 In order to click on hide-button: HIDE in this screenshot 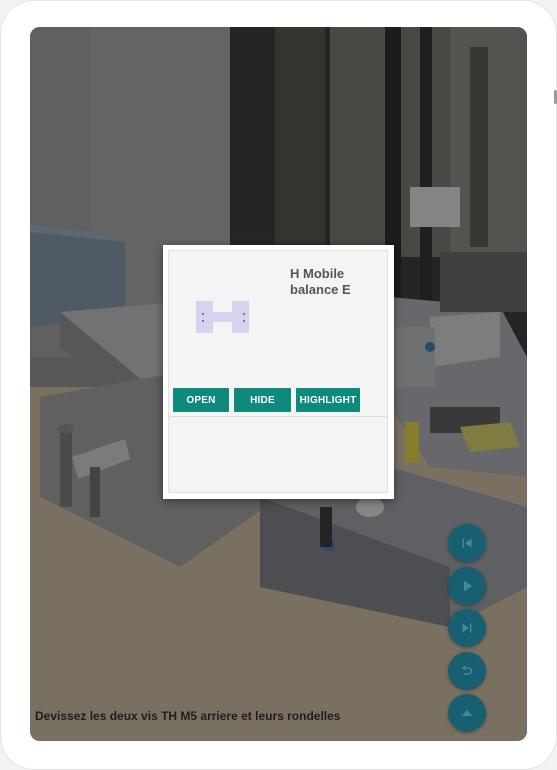, I will do `click(262, 400)`.